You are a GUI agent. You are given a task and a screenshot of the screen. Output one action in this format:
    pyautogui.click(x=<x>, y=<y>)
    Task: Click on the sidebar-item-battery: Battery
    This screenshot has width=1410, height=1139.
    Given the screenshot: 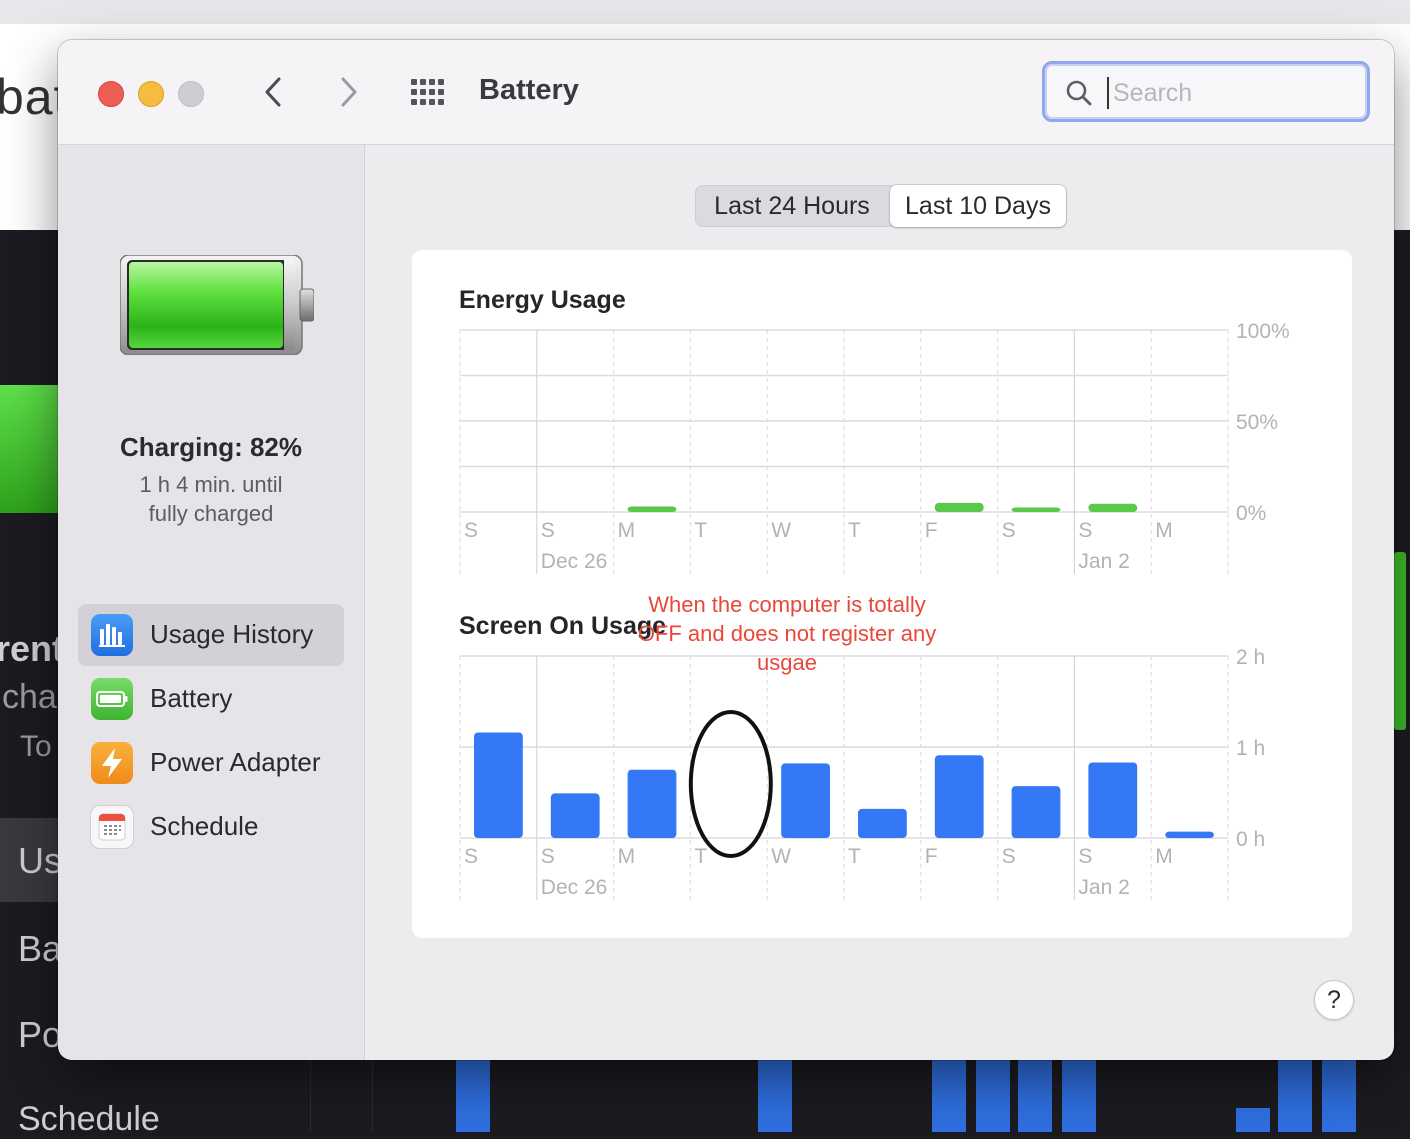 What is the action you would take?
    pyautogui.click(x=211, y=699)
    